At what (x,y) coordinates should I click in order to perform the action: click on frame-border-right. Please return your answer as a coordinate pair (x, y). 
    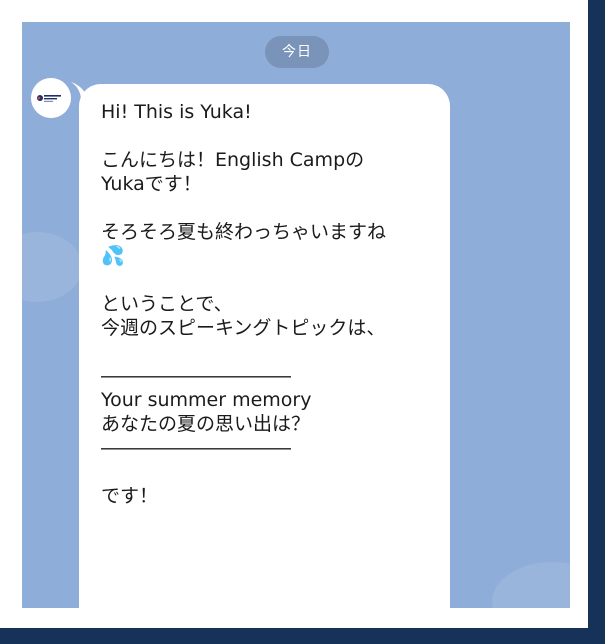
    Looking at the image, I should click on (596, 322).